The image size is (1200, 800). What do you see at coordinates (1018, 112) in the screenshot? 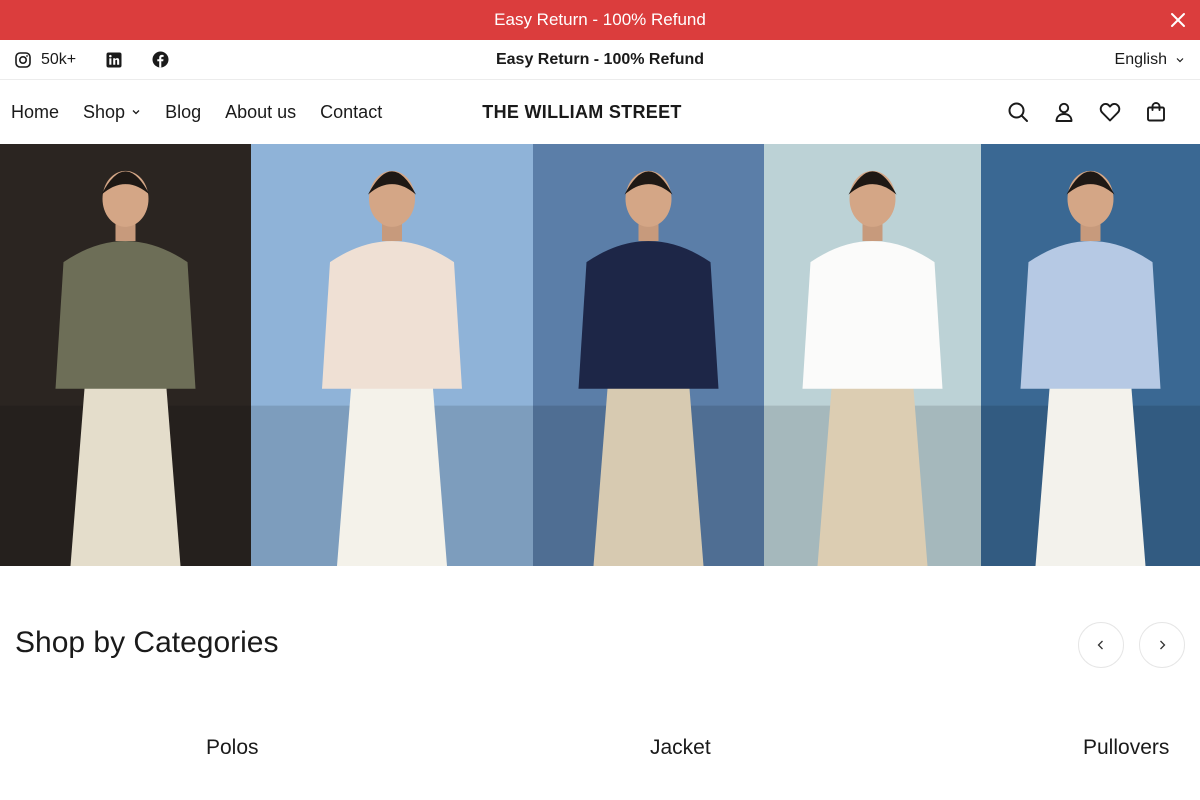
I see `search-icon` at bounding box center [1018, 112].